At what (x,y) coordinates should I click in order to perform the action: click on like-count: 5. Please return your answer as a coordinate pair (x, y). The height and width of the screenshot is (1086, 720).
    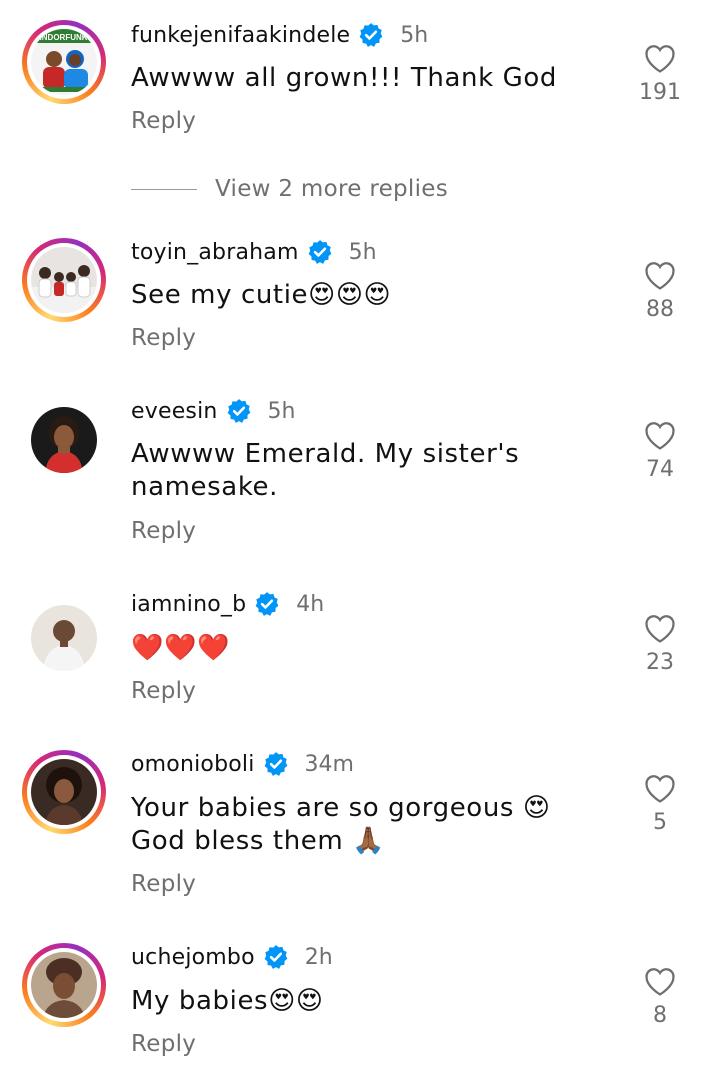
    Looking at the image, I should click on (660, 822).